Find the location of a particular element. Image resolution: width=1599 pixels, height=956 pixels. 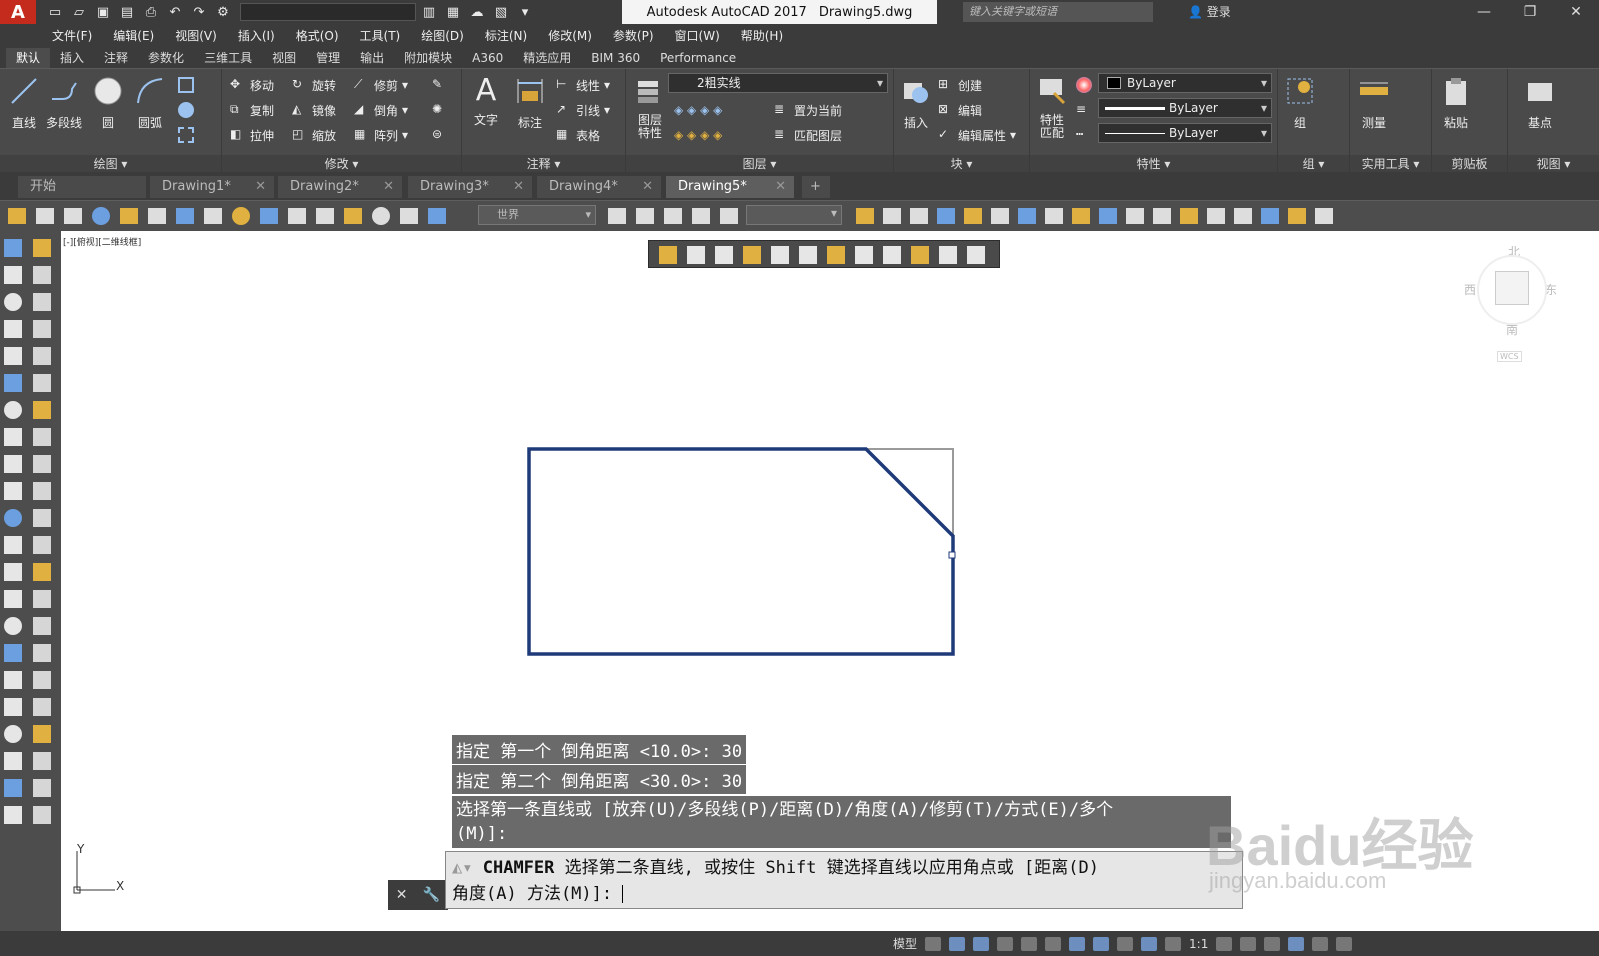

color-combo: ByLayer is located at coordinates (1185, 83).